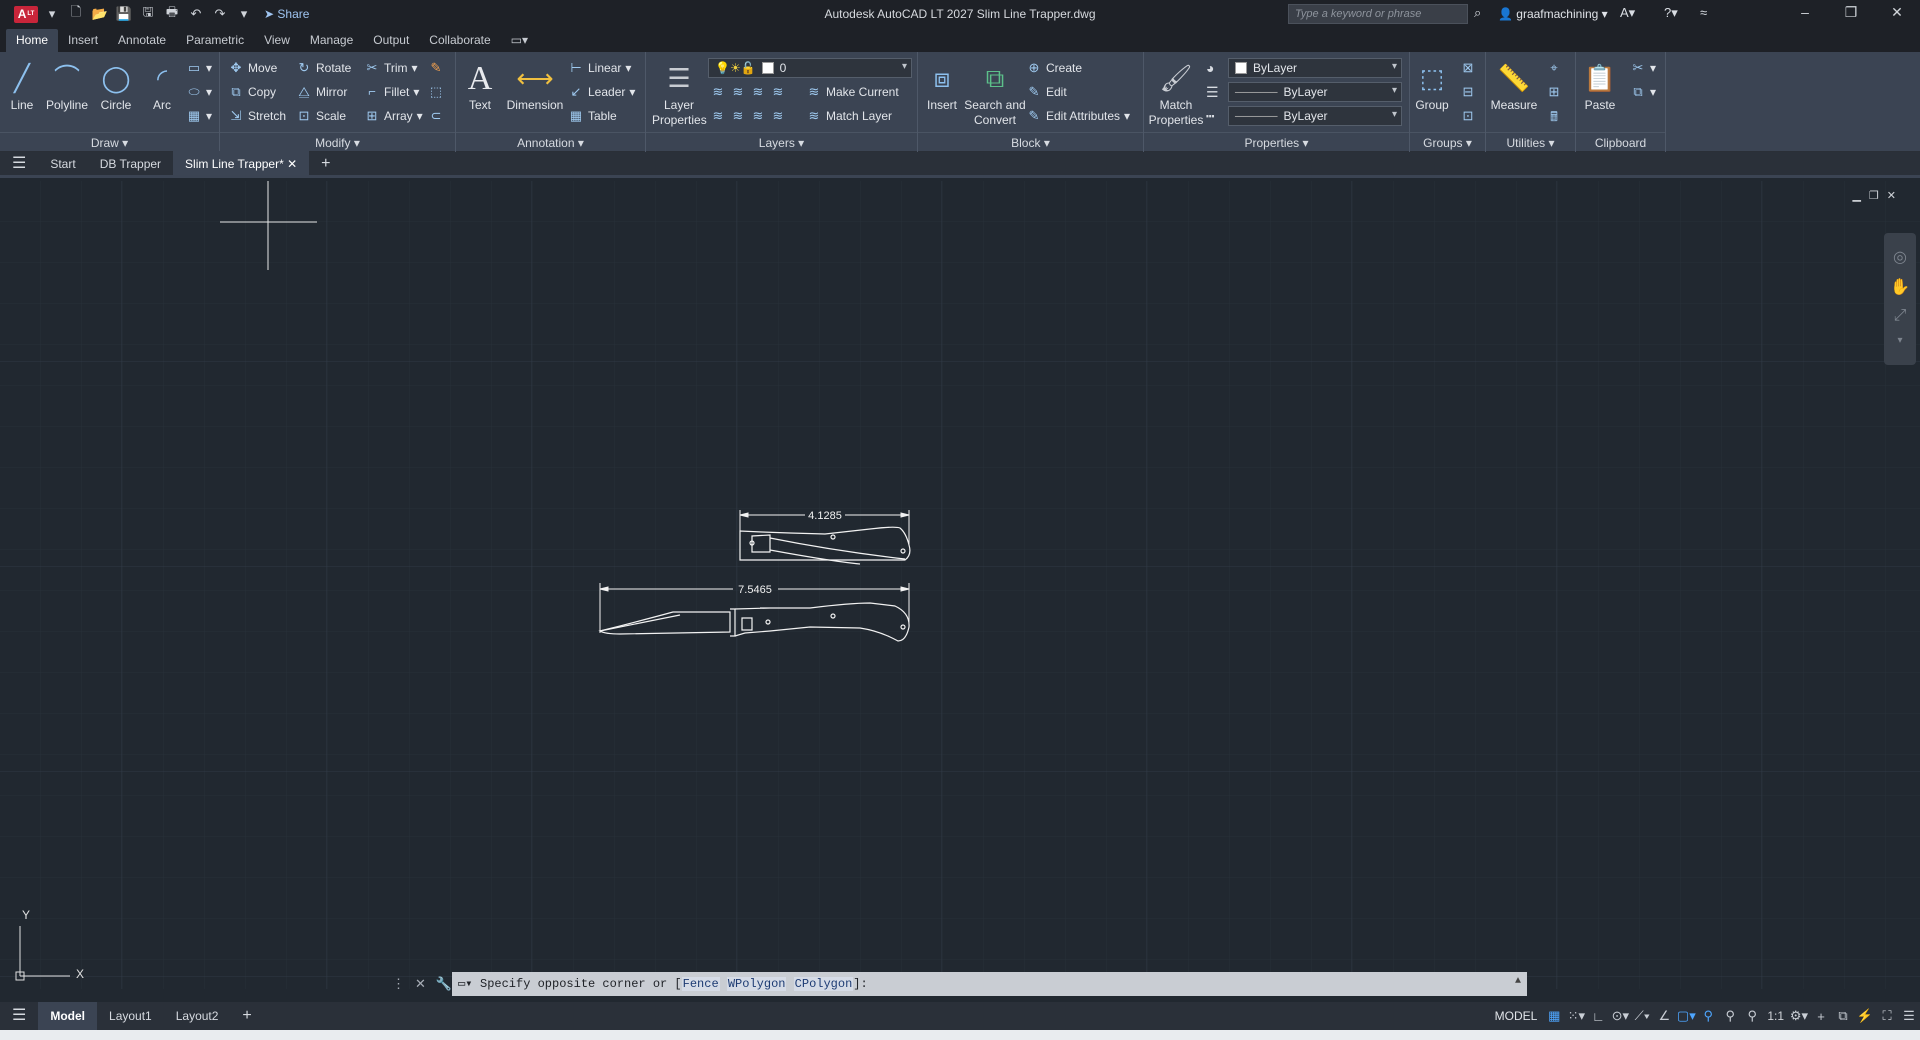 The width and height of the screenshot is (1920, 1040). Describe the element at coordinates (1477, 13) in the screenshot. I see `search-icon: ⌕` at that location.